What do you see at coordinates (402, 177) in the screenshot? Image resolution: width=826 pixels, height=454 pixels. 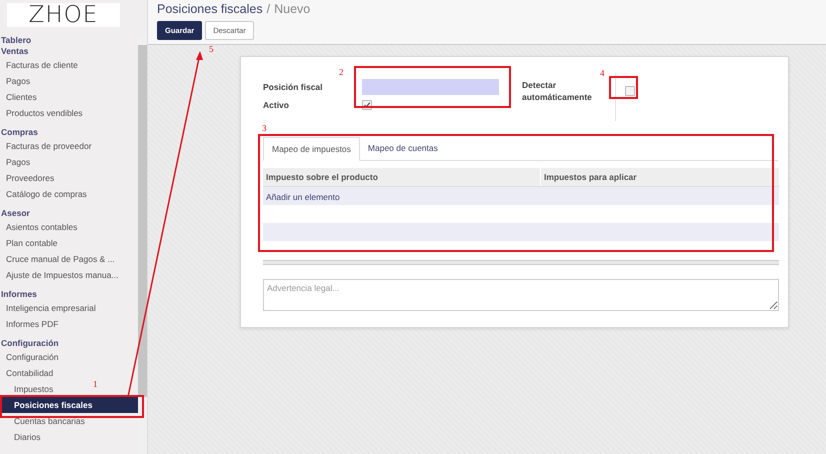 I see `column-header: Impuesto sobre el producto` at bounding box center [402, 177].